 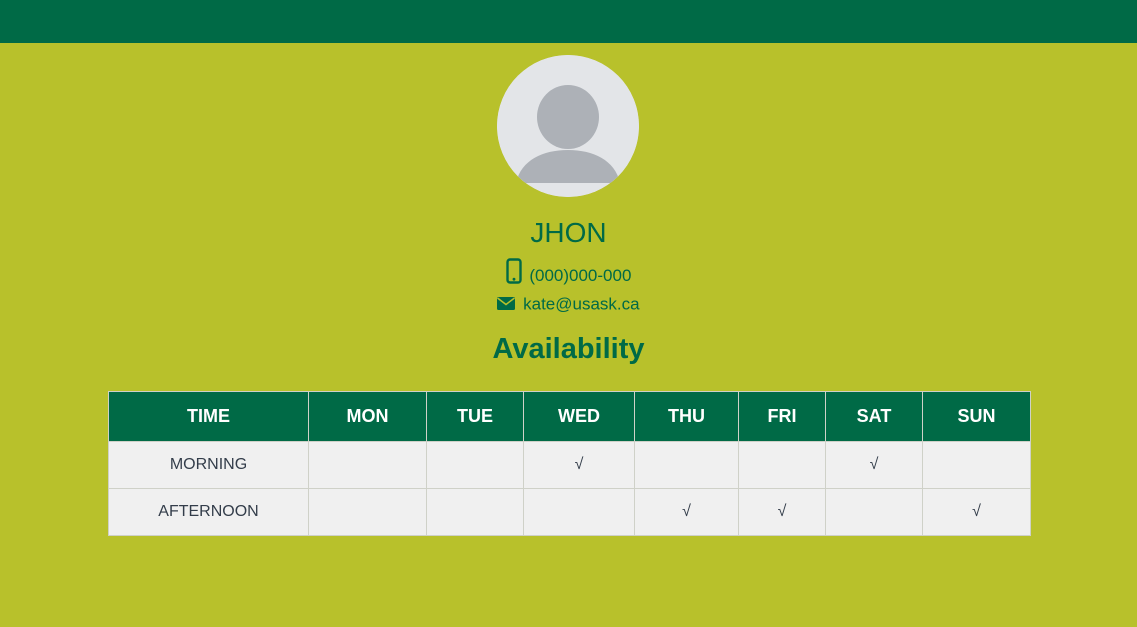 I want to click on table-row-afternoon: AFTERNOON √ √ √, so click(x=569, y=512).